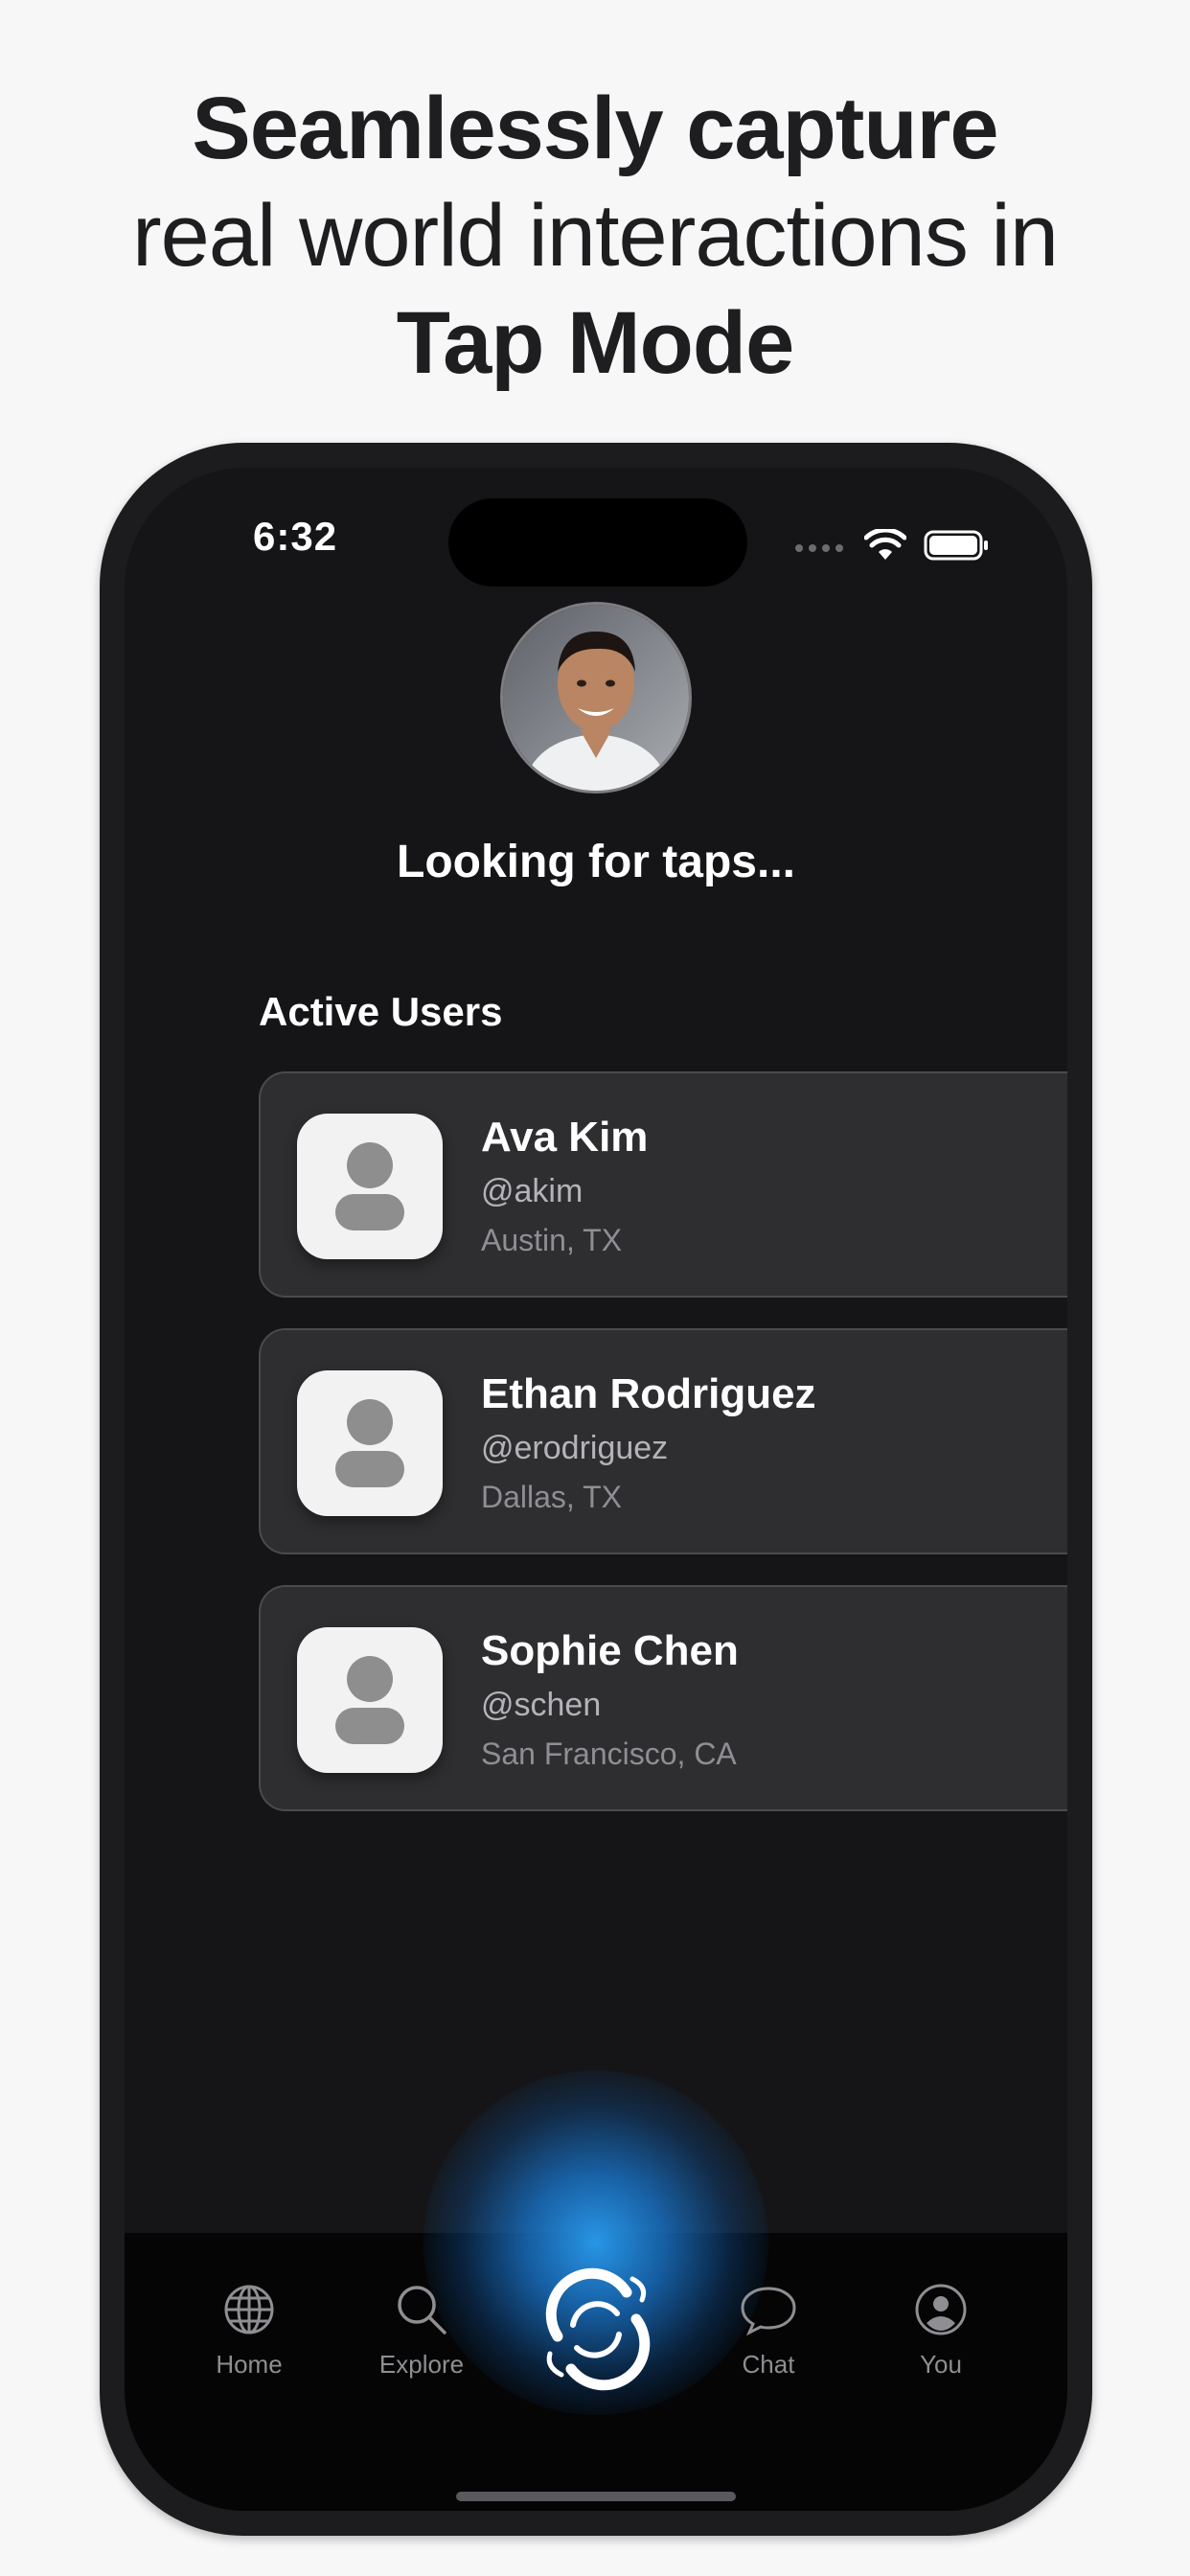 The height and width of the screenshot is (2576, 1190). What do you see at coordinates (663, 1184) in the screenshot?
I see `user-card: Ava Kim @akim Austin, TX` at bounding box center [663, 1184].